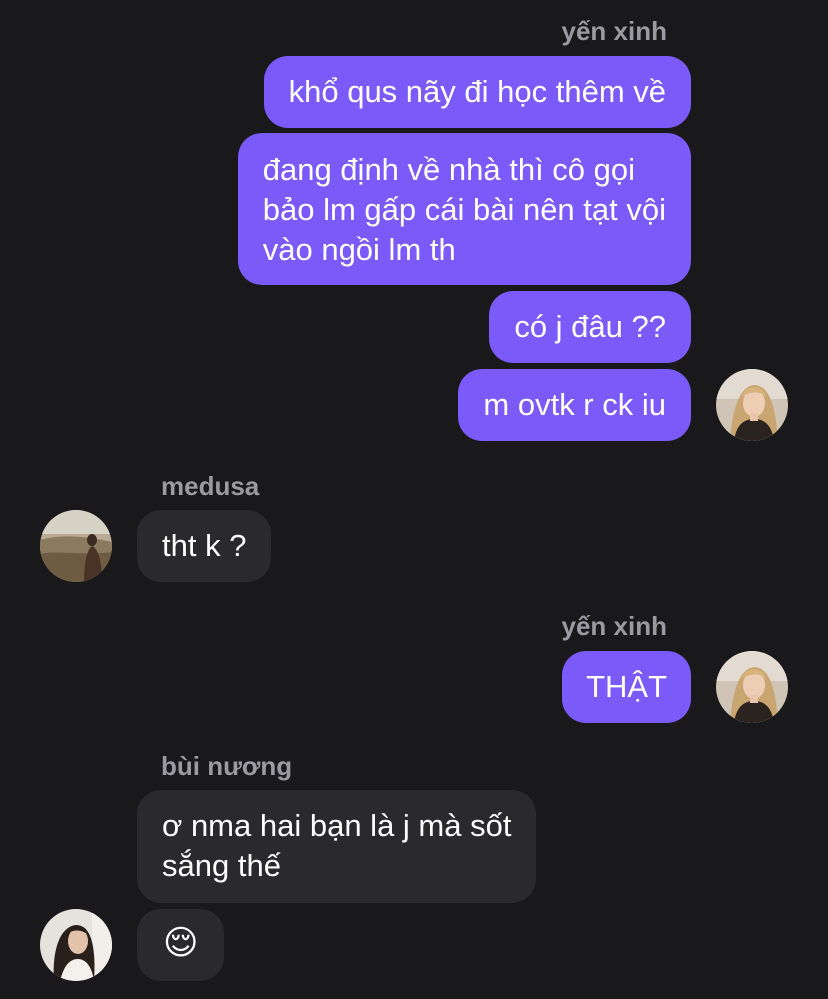 Image resolution: width=828 pixels, height=999 pixels. I want to click on message-text-line: đang định về nhà thì cô gọi, so click(449, 169).